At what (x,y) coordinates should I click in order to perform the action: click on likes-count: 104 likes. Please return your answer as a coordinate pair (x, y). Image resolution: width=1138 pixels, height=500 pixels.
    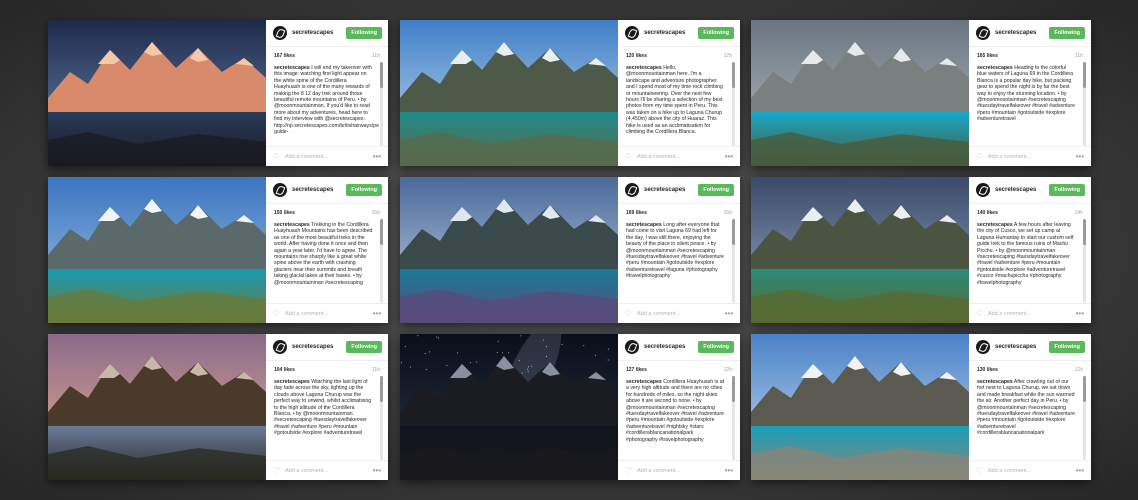
    Looking at the image, I should click on (284, 370).